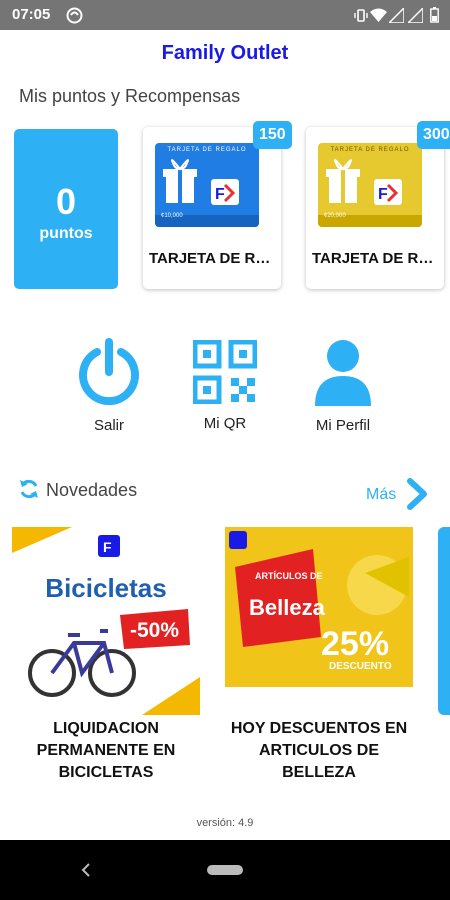 Image resolution: width=450 pixels, height=900 pixels. I want to click on points-label: puntos, so click(66, 233).